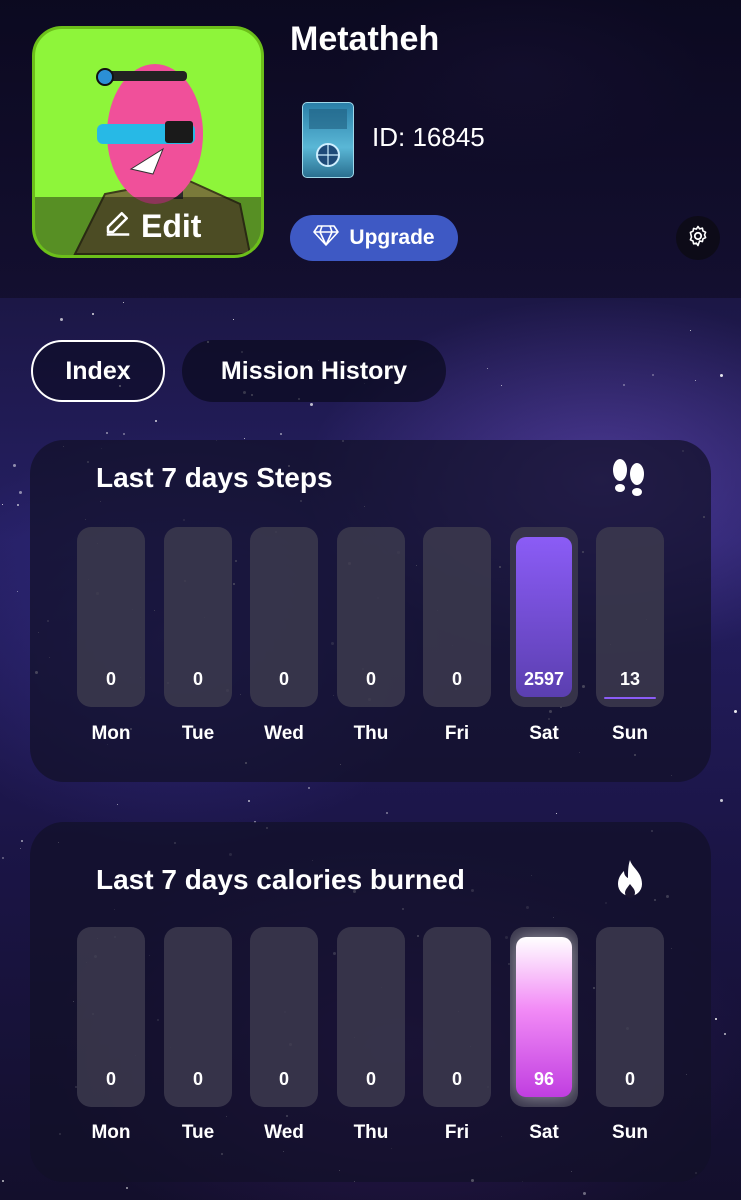  Describe the element at coordinates (630, 881) in the screenshot. I see `flame-icon` at that location.